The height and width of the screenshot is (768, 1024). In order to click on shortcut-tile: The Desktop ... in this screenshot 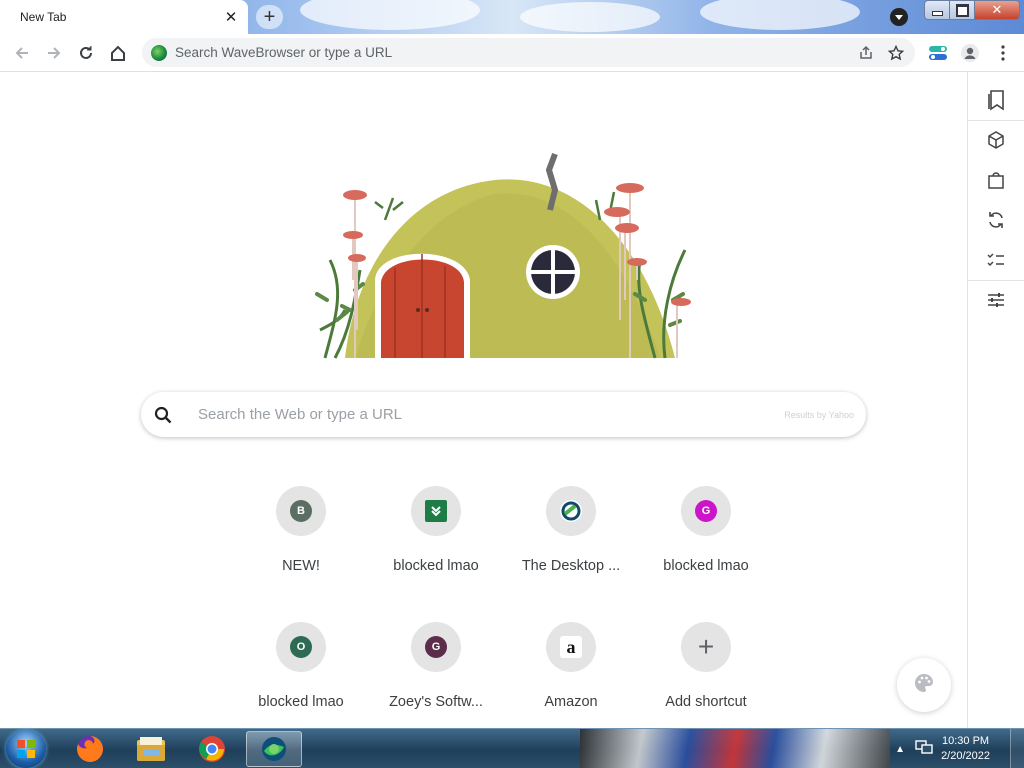, I will do `click(571, 541)`.